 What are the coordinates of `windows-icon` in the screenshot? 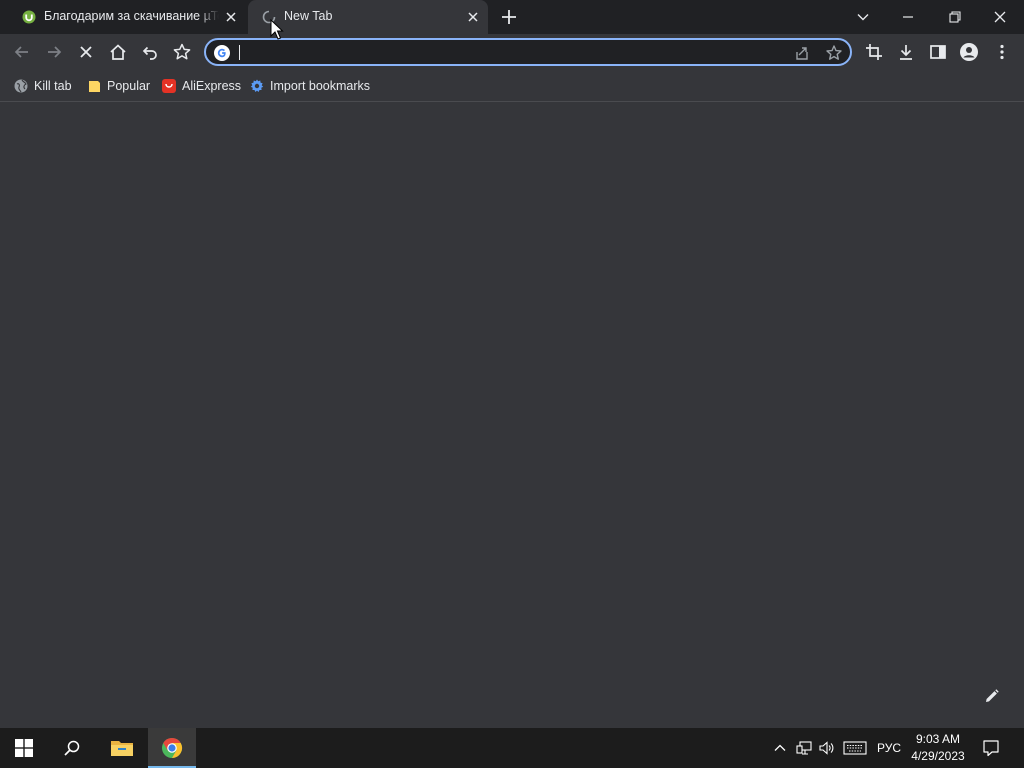 It's located at (24, 748).